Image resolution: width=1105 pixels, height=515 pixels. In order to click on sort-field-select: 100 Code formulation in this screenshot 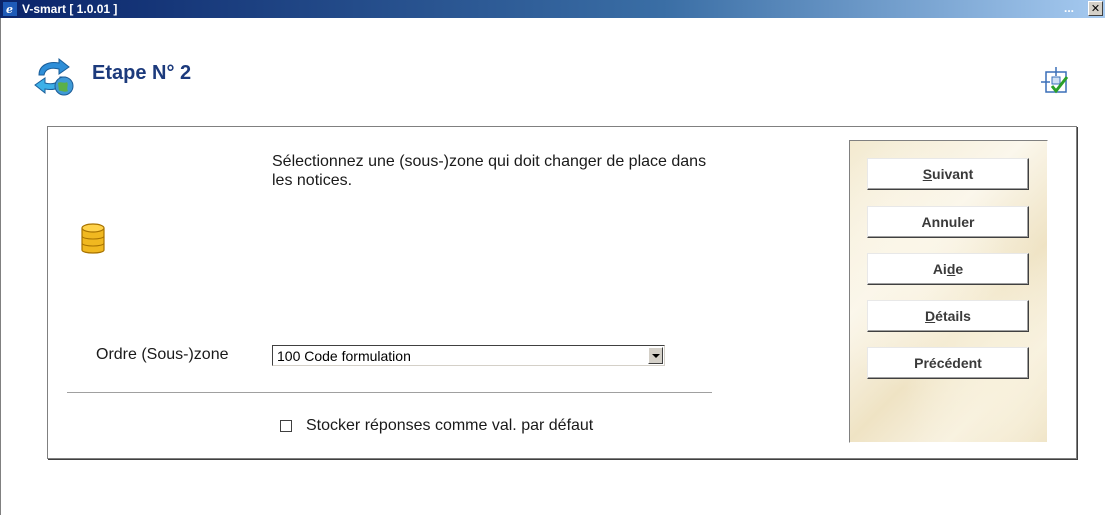, I will do `click(468, 355)`.